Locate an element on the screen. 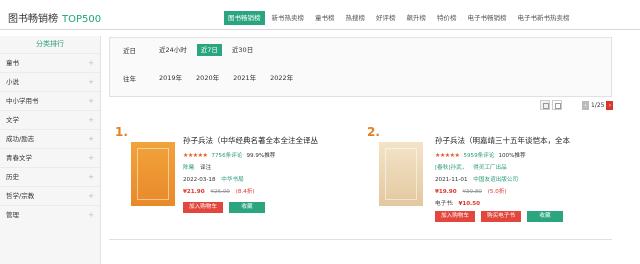  publisher-link: 中华书局 is located at coordinates (232, 180).